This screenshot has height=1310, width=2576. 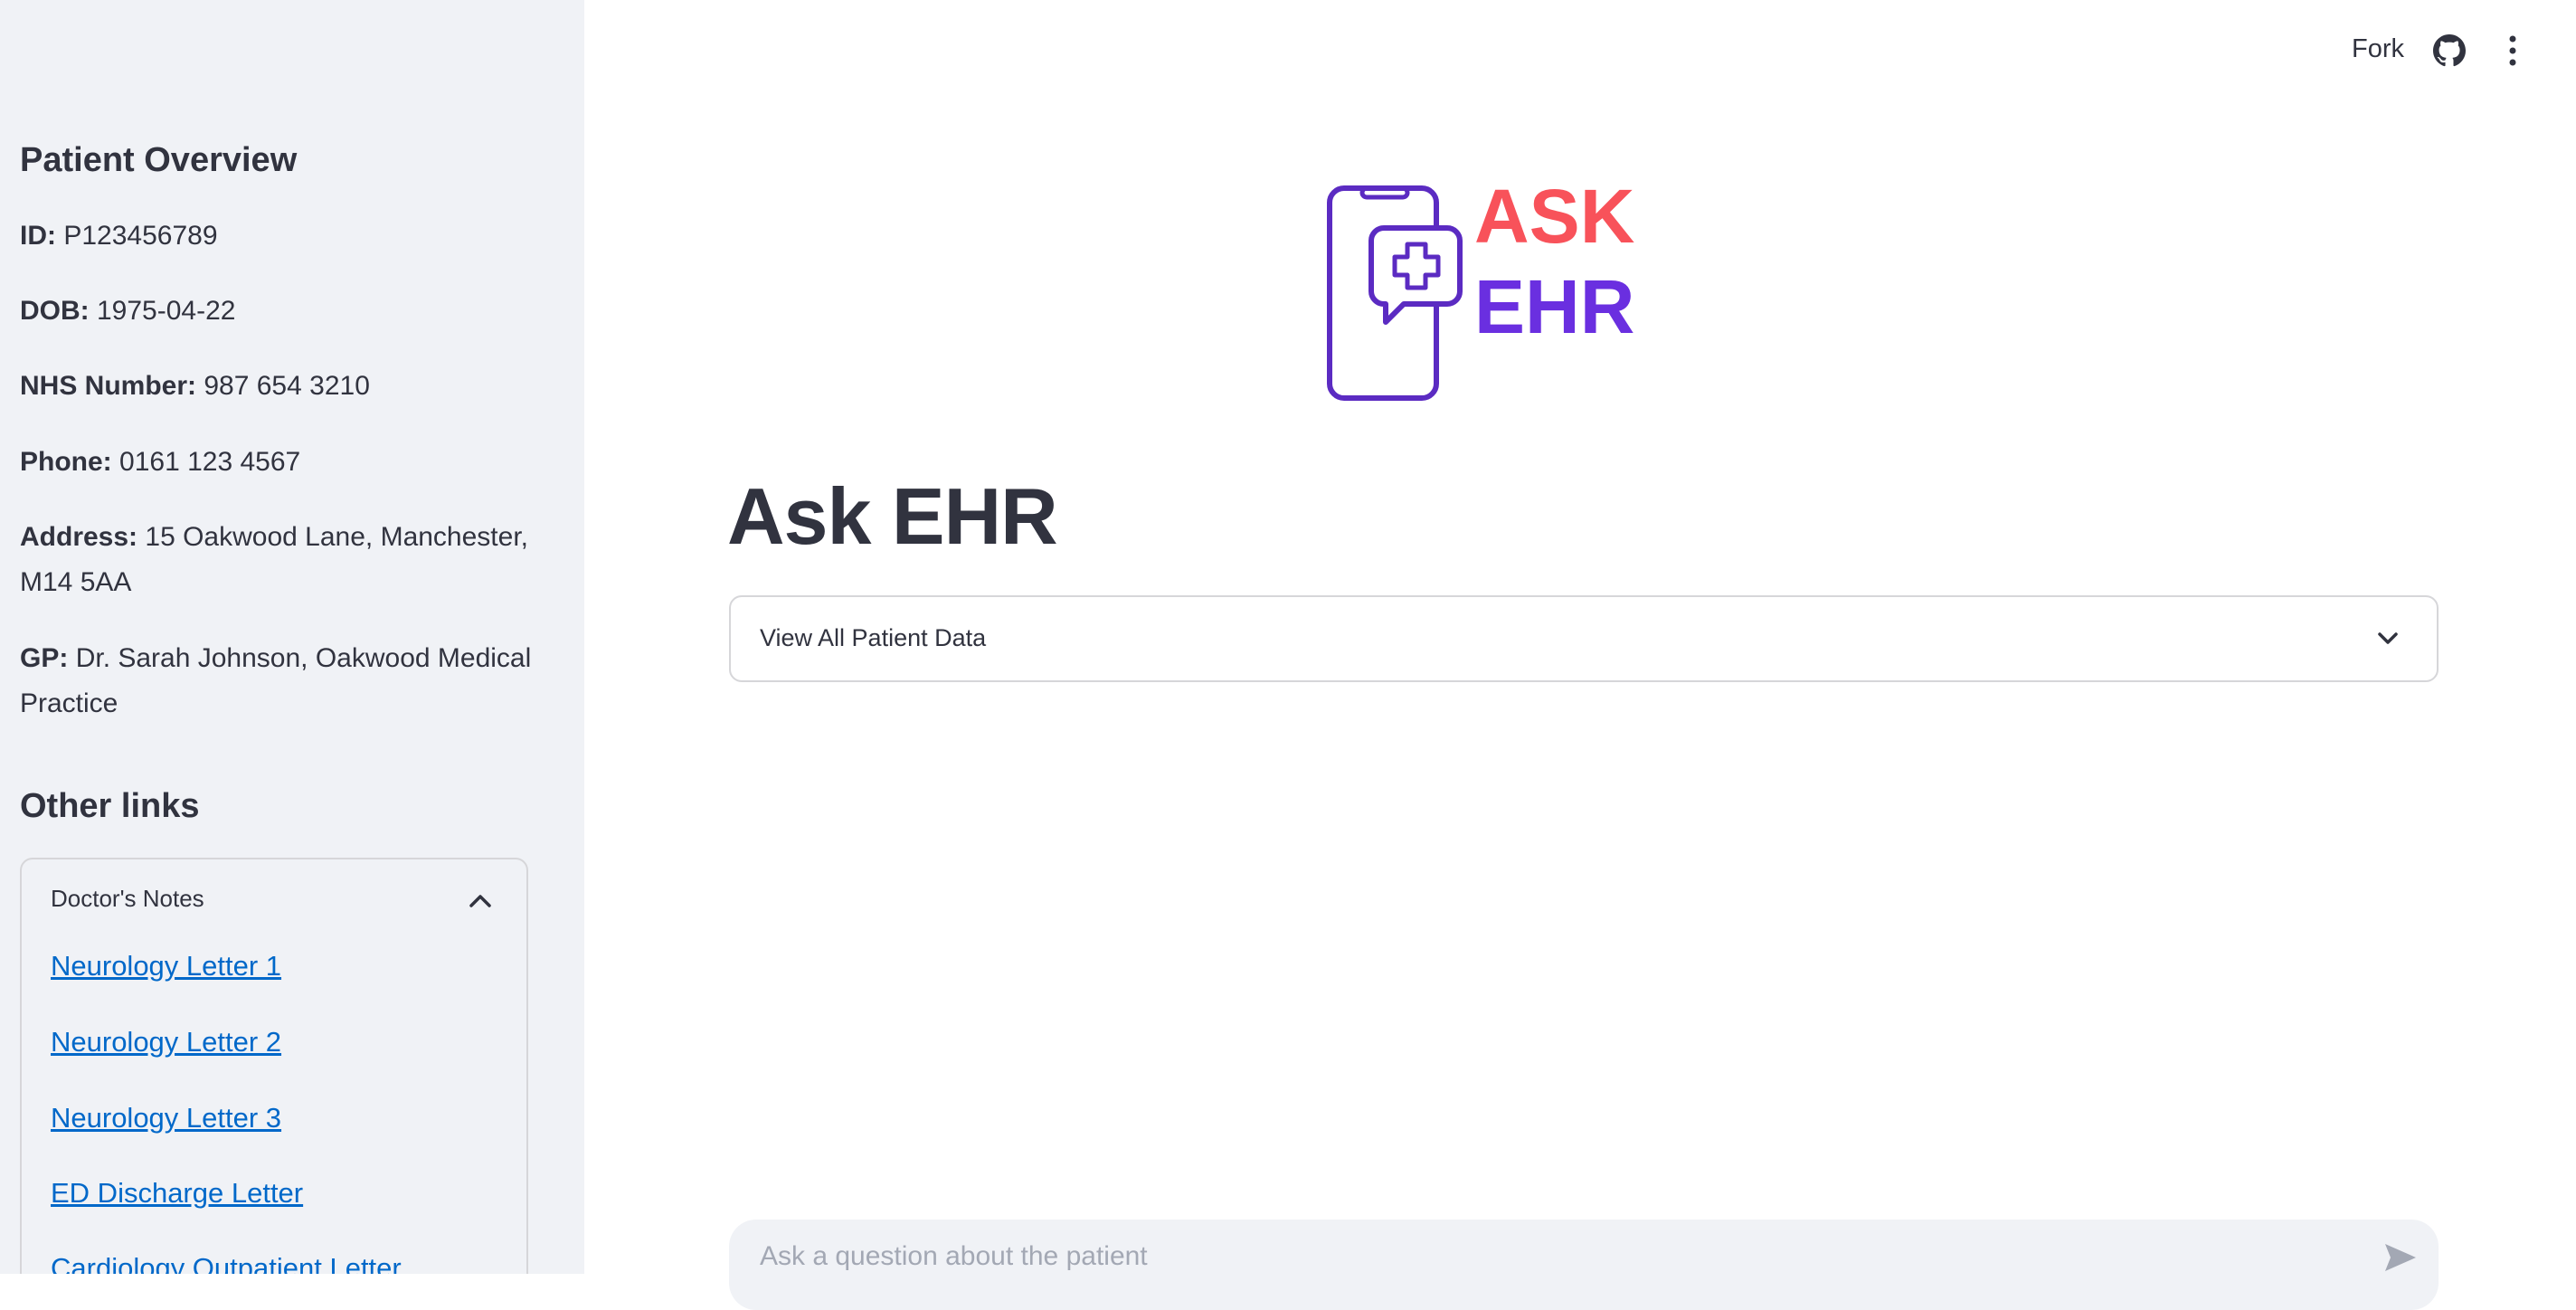 What do you see at coordinates (2401, 1258) in the screenshot?
I see `send-icon` at bounding box center [2401, 1258].